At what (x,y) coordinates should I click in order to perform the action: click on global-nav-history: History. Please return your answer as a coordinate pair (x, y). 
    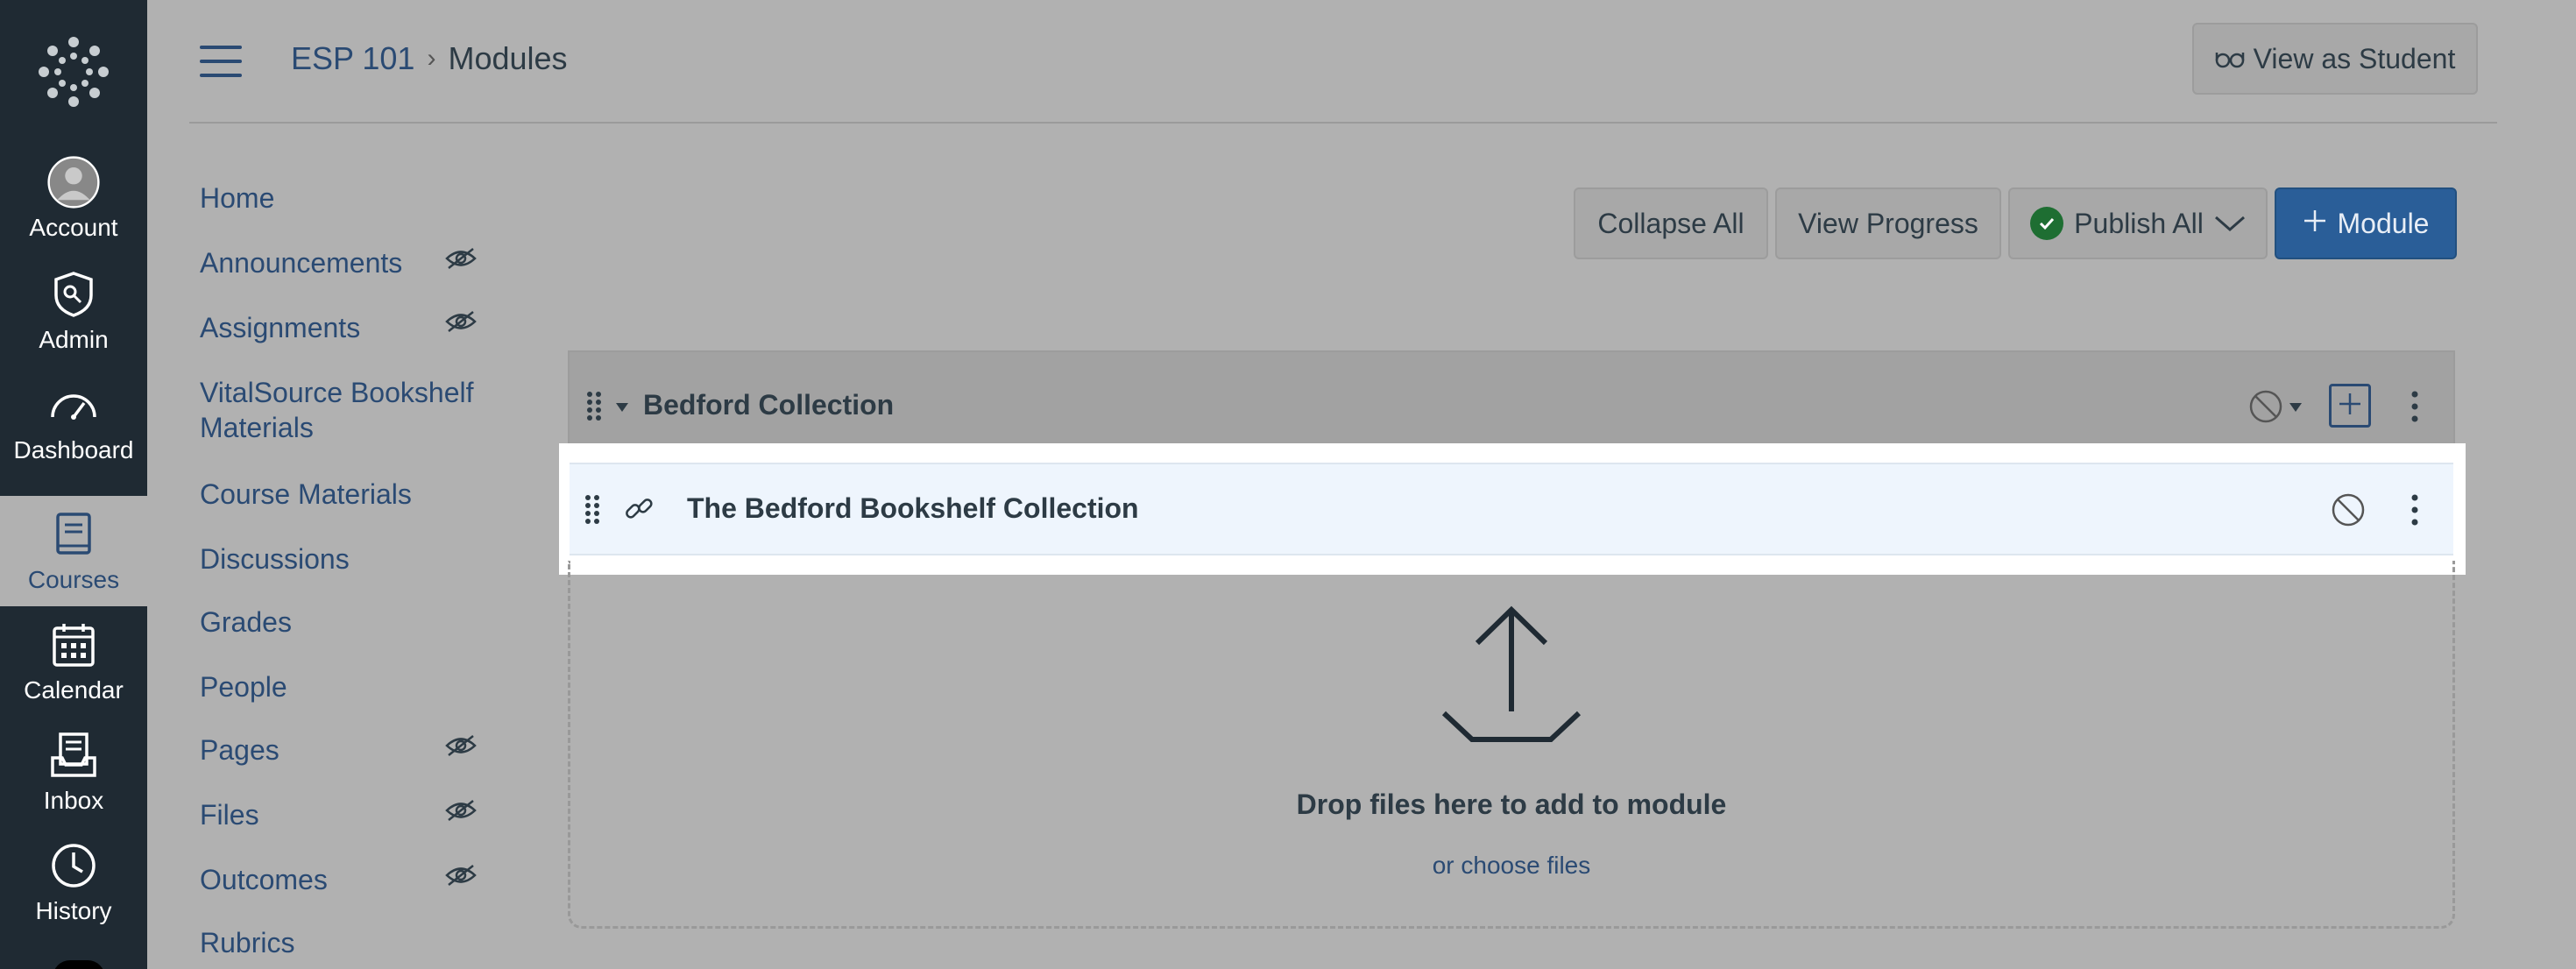
    Looking at the image, I should click on (73, 882).